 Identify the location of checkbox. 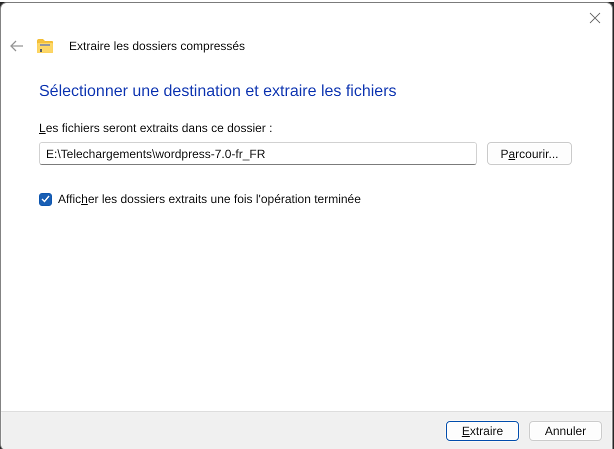
(45, 199).